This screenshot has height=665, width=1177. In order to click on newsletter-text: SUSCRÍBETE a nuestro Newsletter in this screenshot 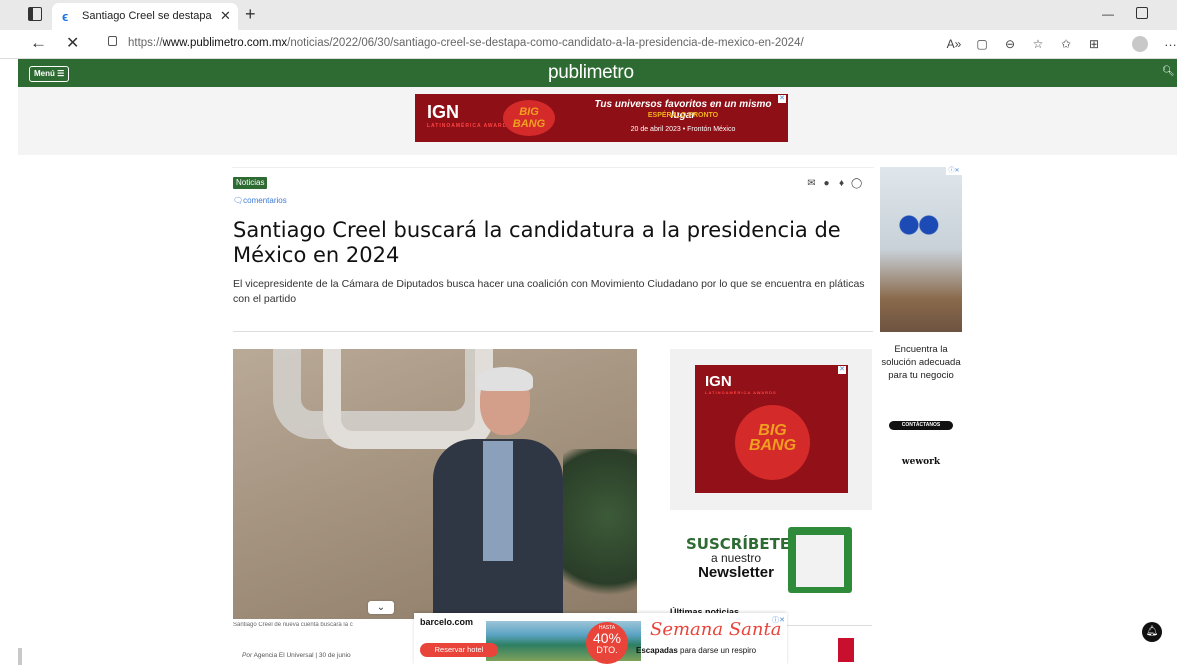, I will do `click(738, 558)`.